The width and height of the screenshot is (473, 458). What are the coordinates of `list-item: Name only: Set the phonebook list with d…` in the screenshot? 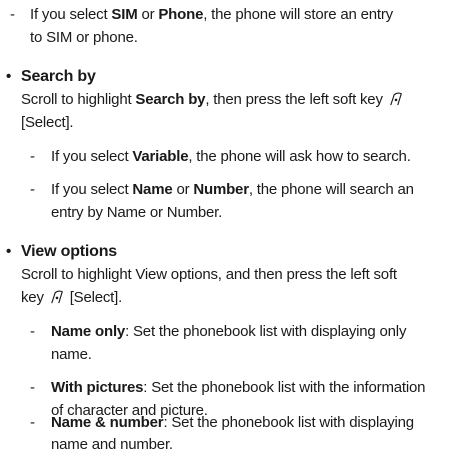 It's located at (229, 331).